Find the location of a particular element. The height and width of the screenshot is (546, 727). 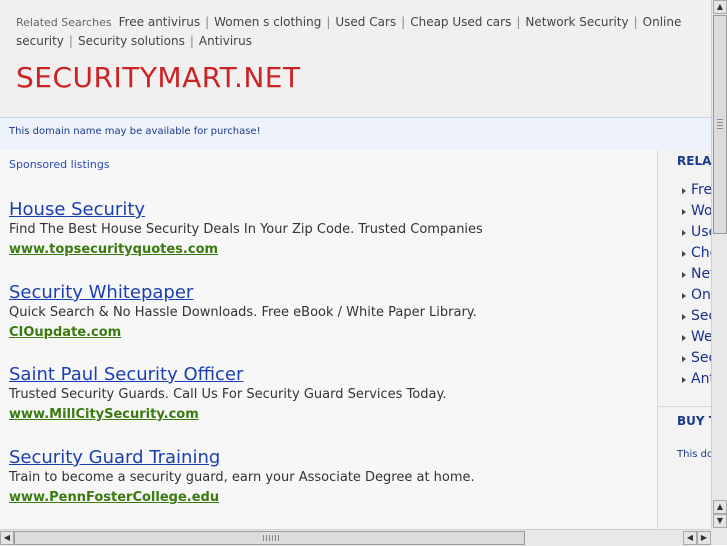

related-searches-label: Related Searches is located at coordinates (64, 22).